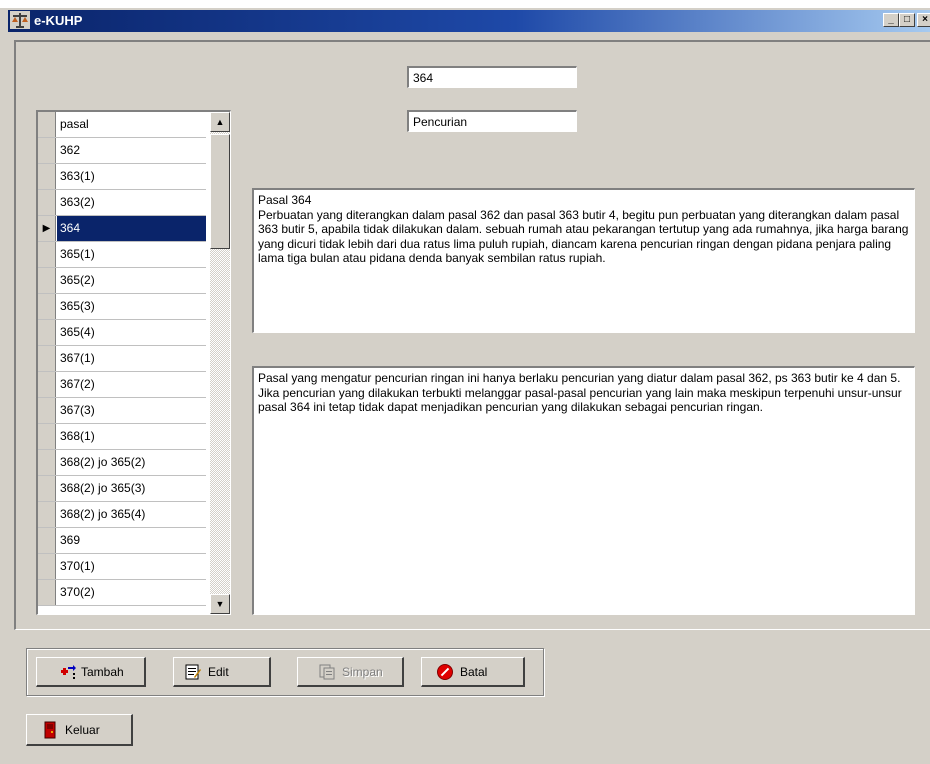 The height and width of the screenshot is (764, 930). What do you see at coordinates (47, 124) in the screenshot?
I see `header-indicator` at bounding box center [47, 124].